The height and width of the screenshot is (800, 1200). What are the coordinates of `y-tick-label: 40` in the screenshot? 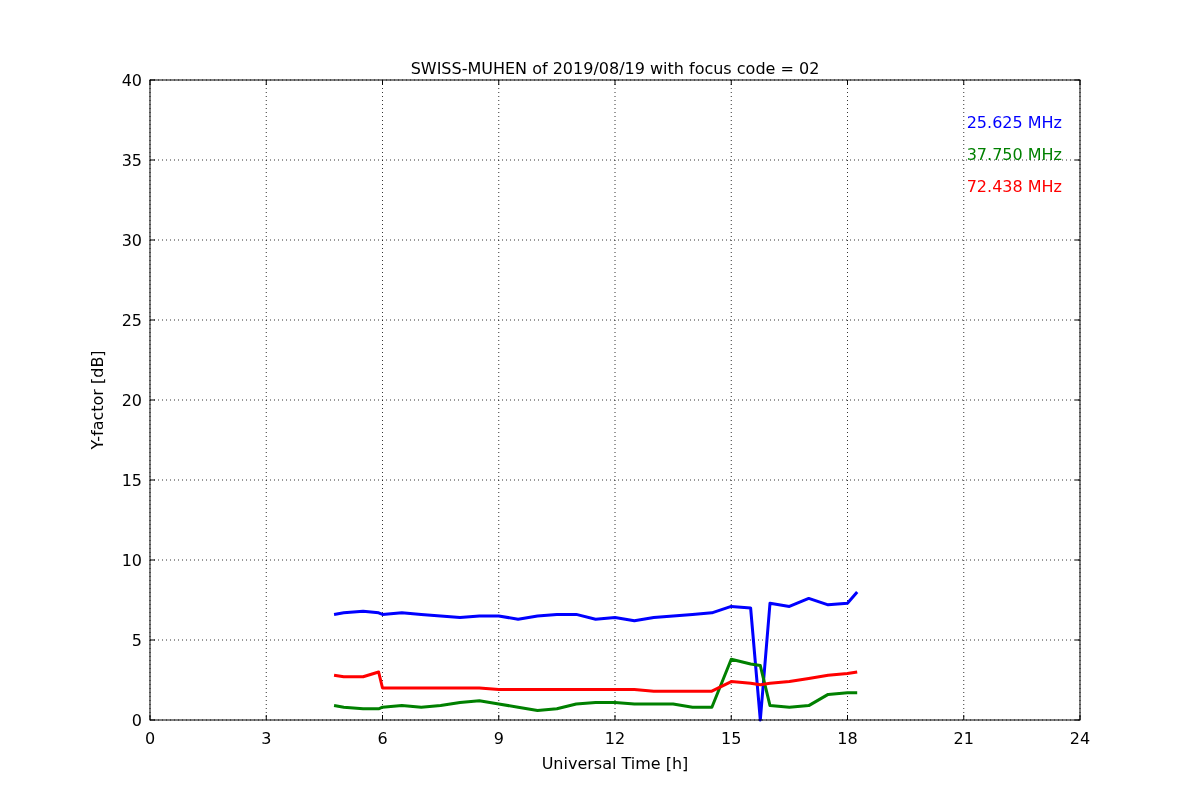 It's located at (131, 80).